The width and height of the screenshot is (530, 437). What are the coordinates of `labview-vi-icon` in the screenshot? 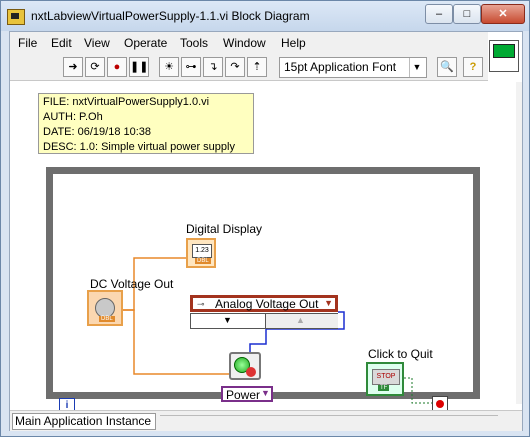 It's located at (16, 17).